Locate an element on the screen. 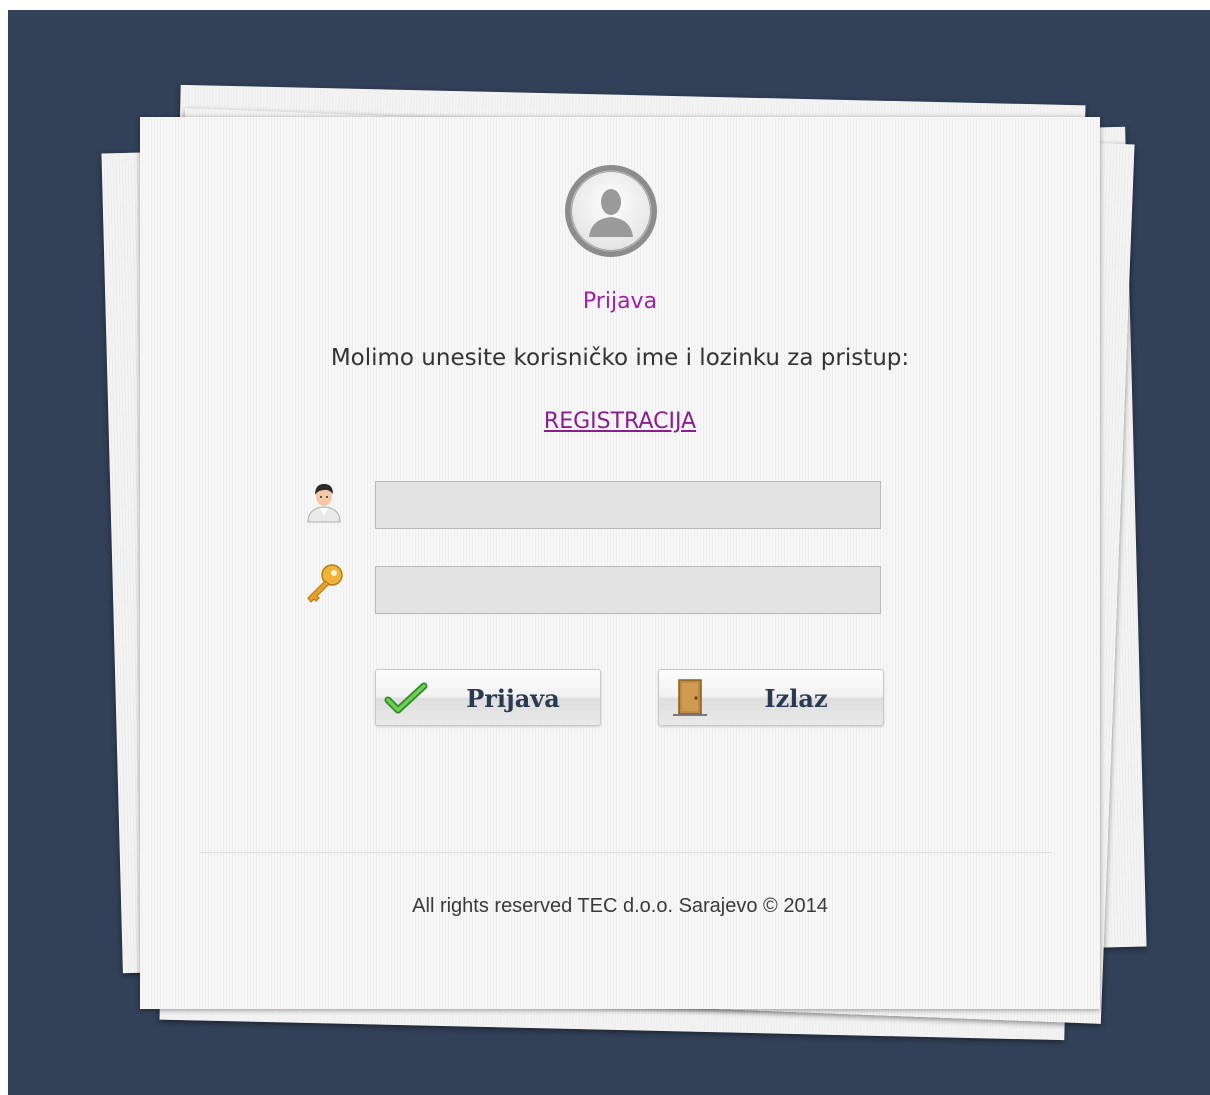  login-button: Prijava is located at coordinates (488, 697).